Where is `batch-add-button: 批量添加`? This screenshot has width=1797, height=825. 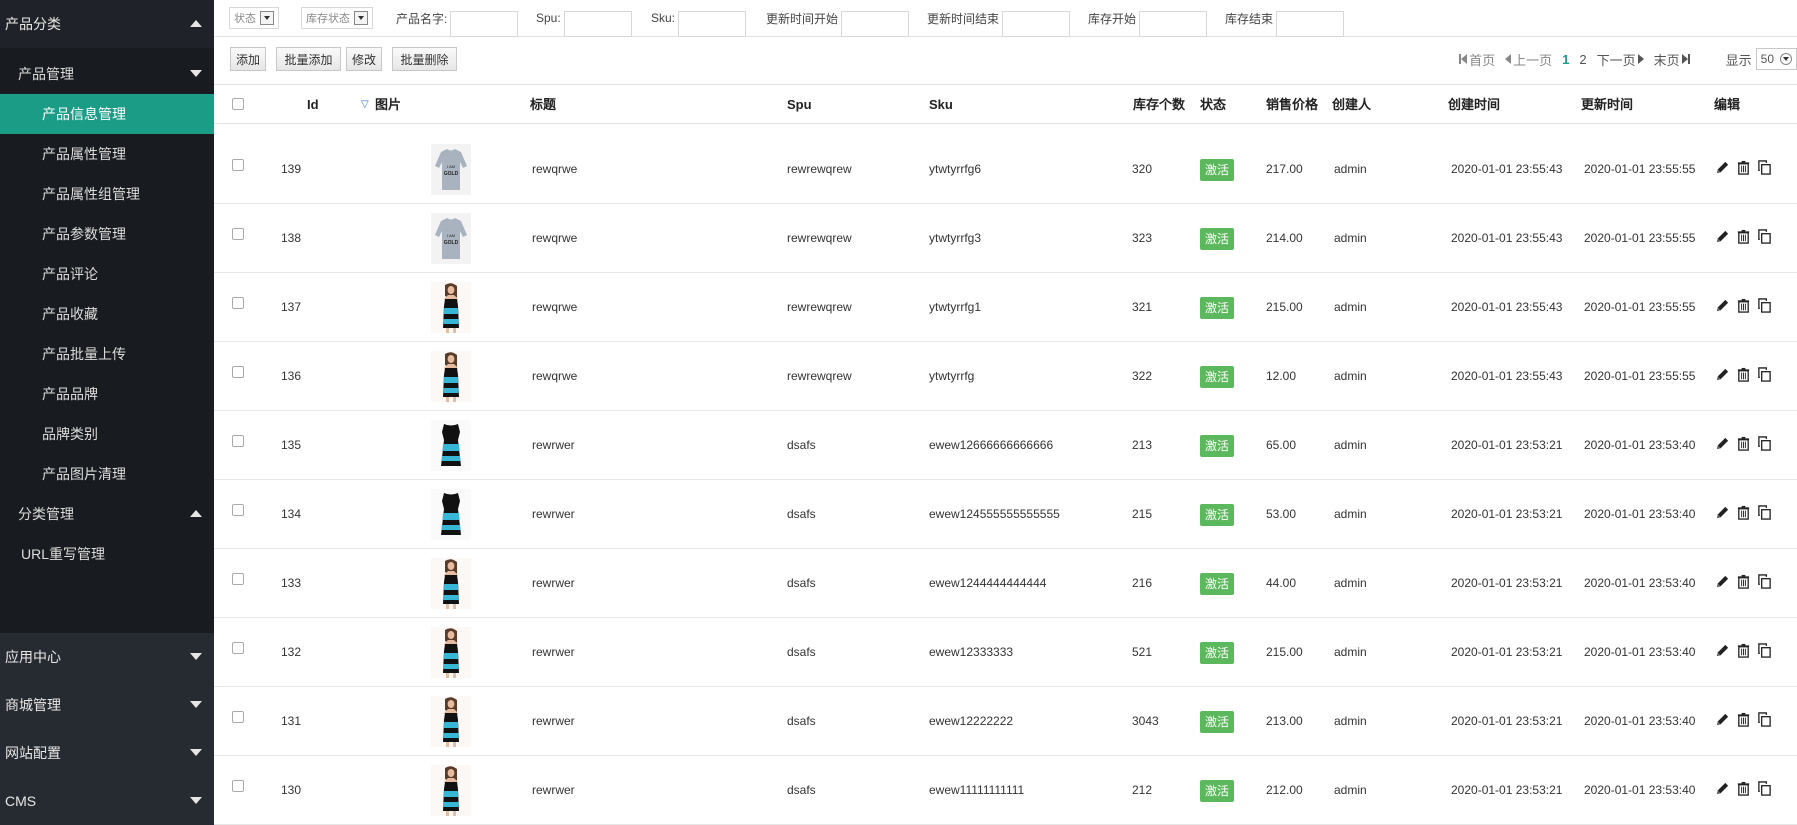 batch-add-button: 批量添加 is located at coordinates (308, 59).